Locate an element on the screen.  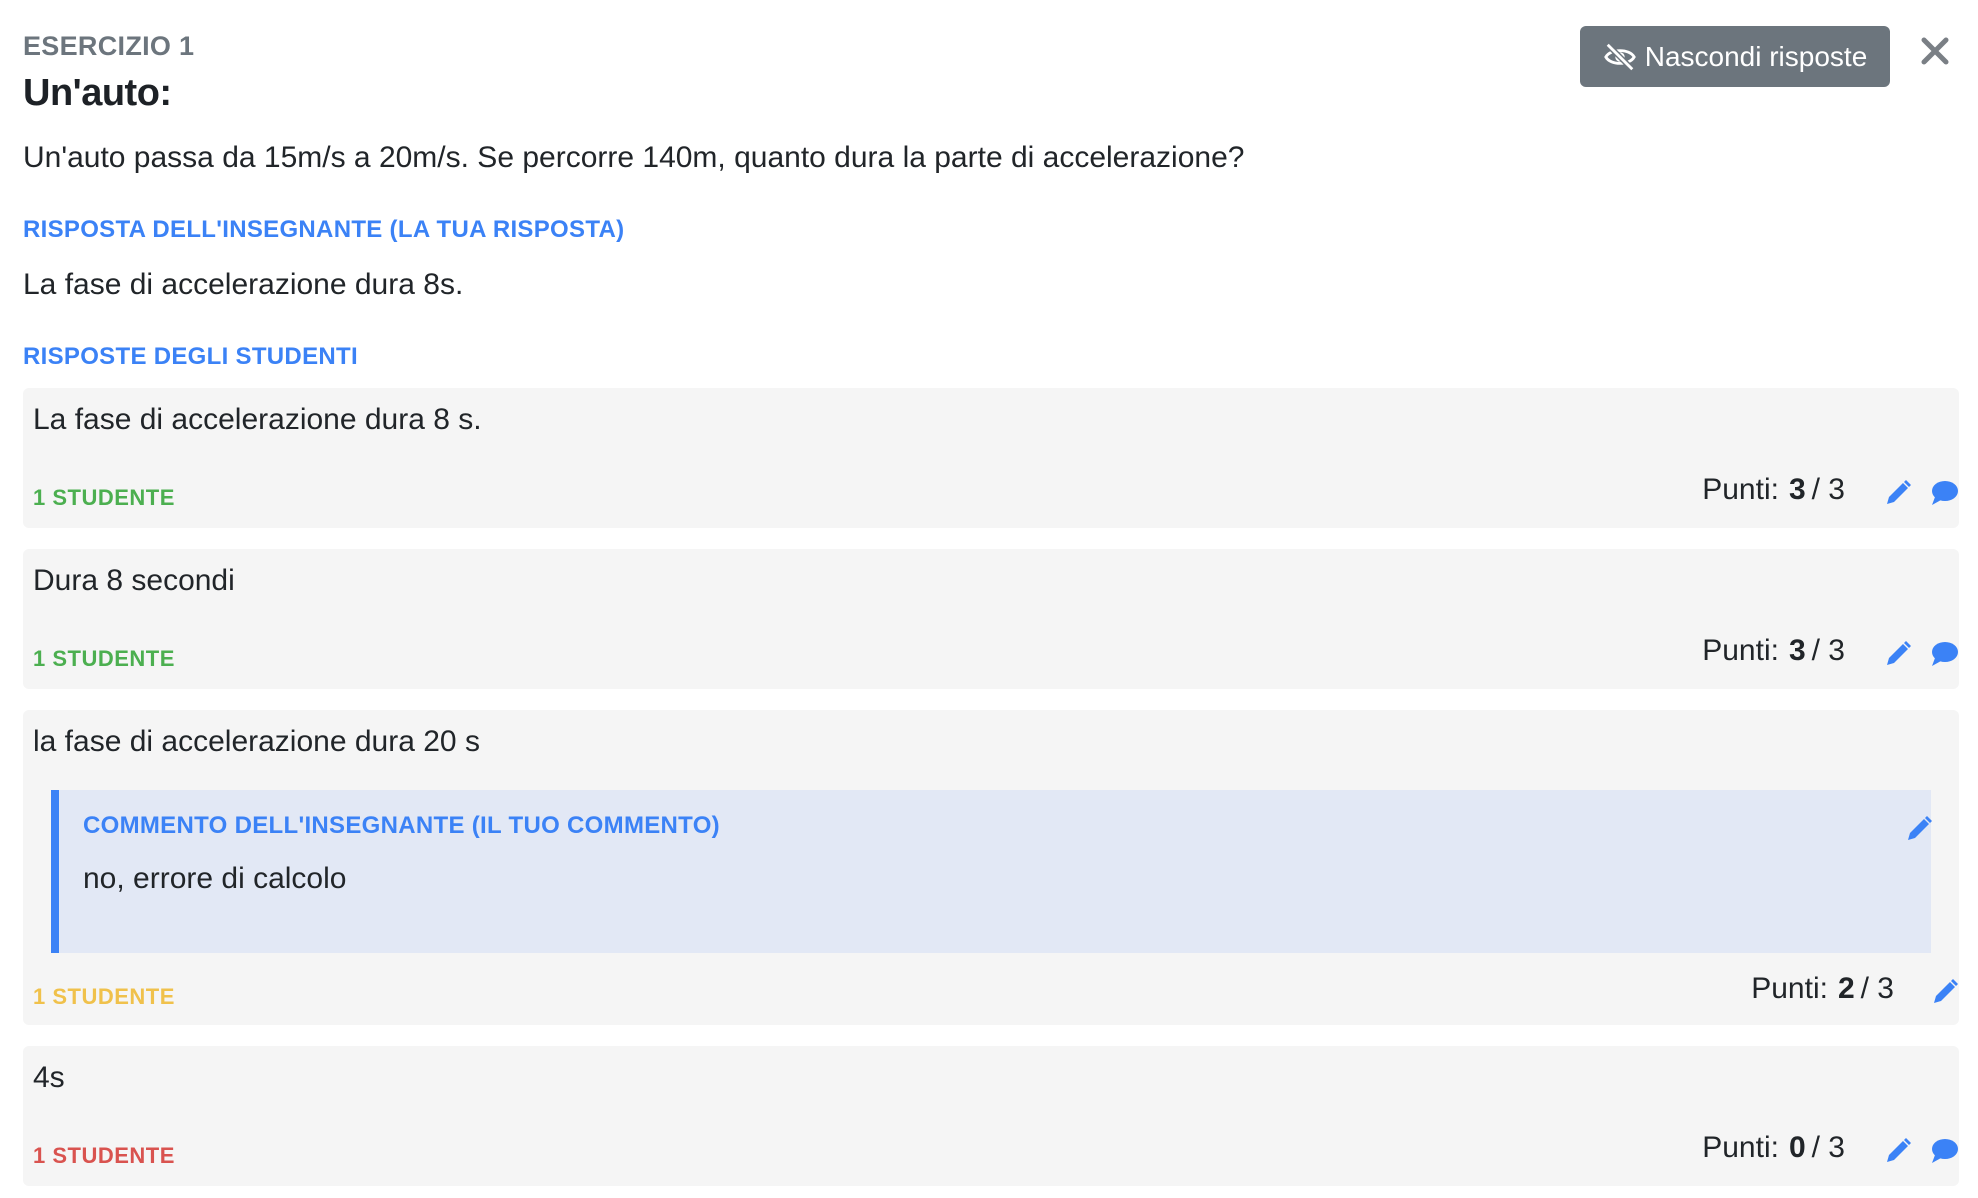
student-answer-card: Dura 8 secondi 1 STUDENTE Punti: 3 / 3 is located at coordinates (991, 619).